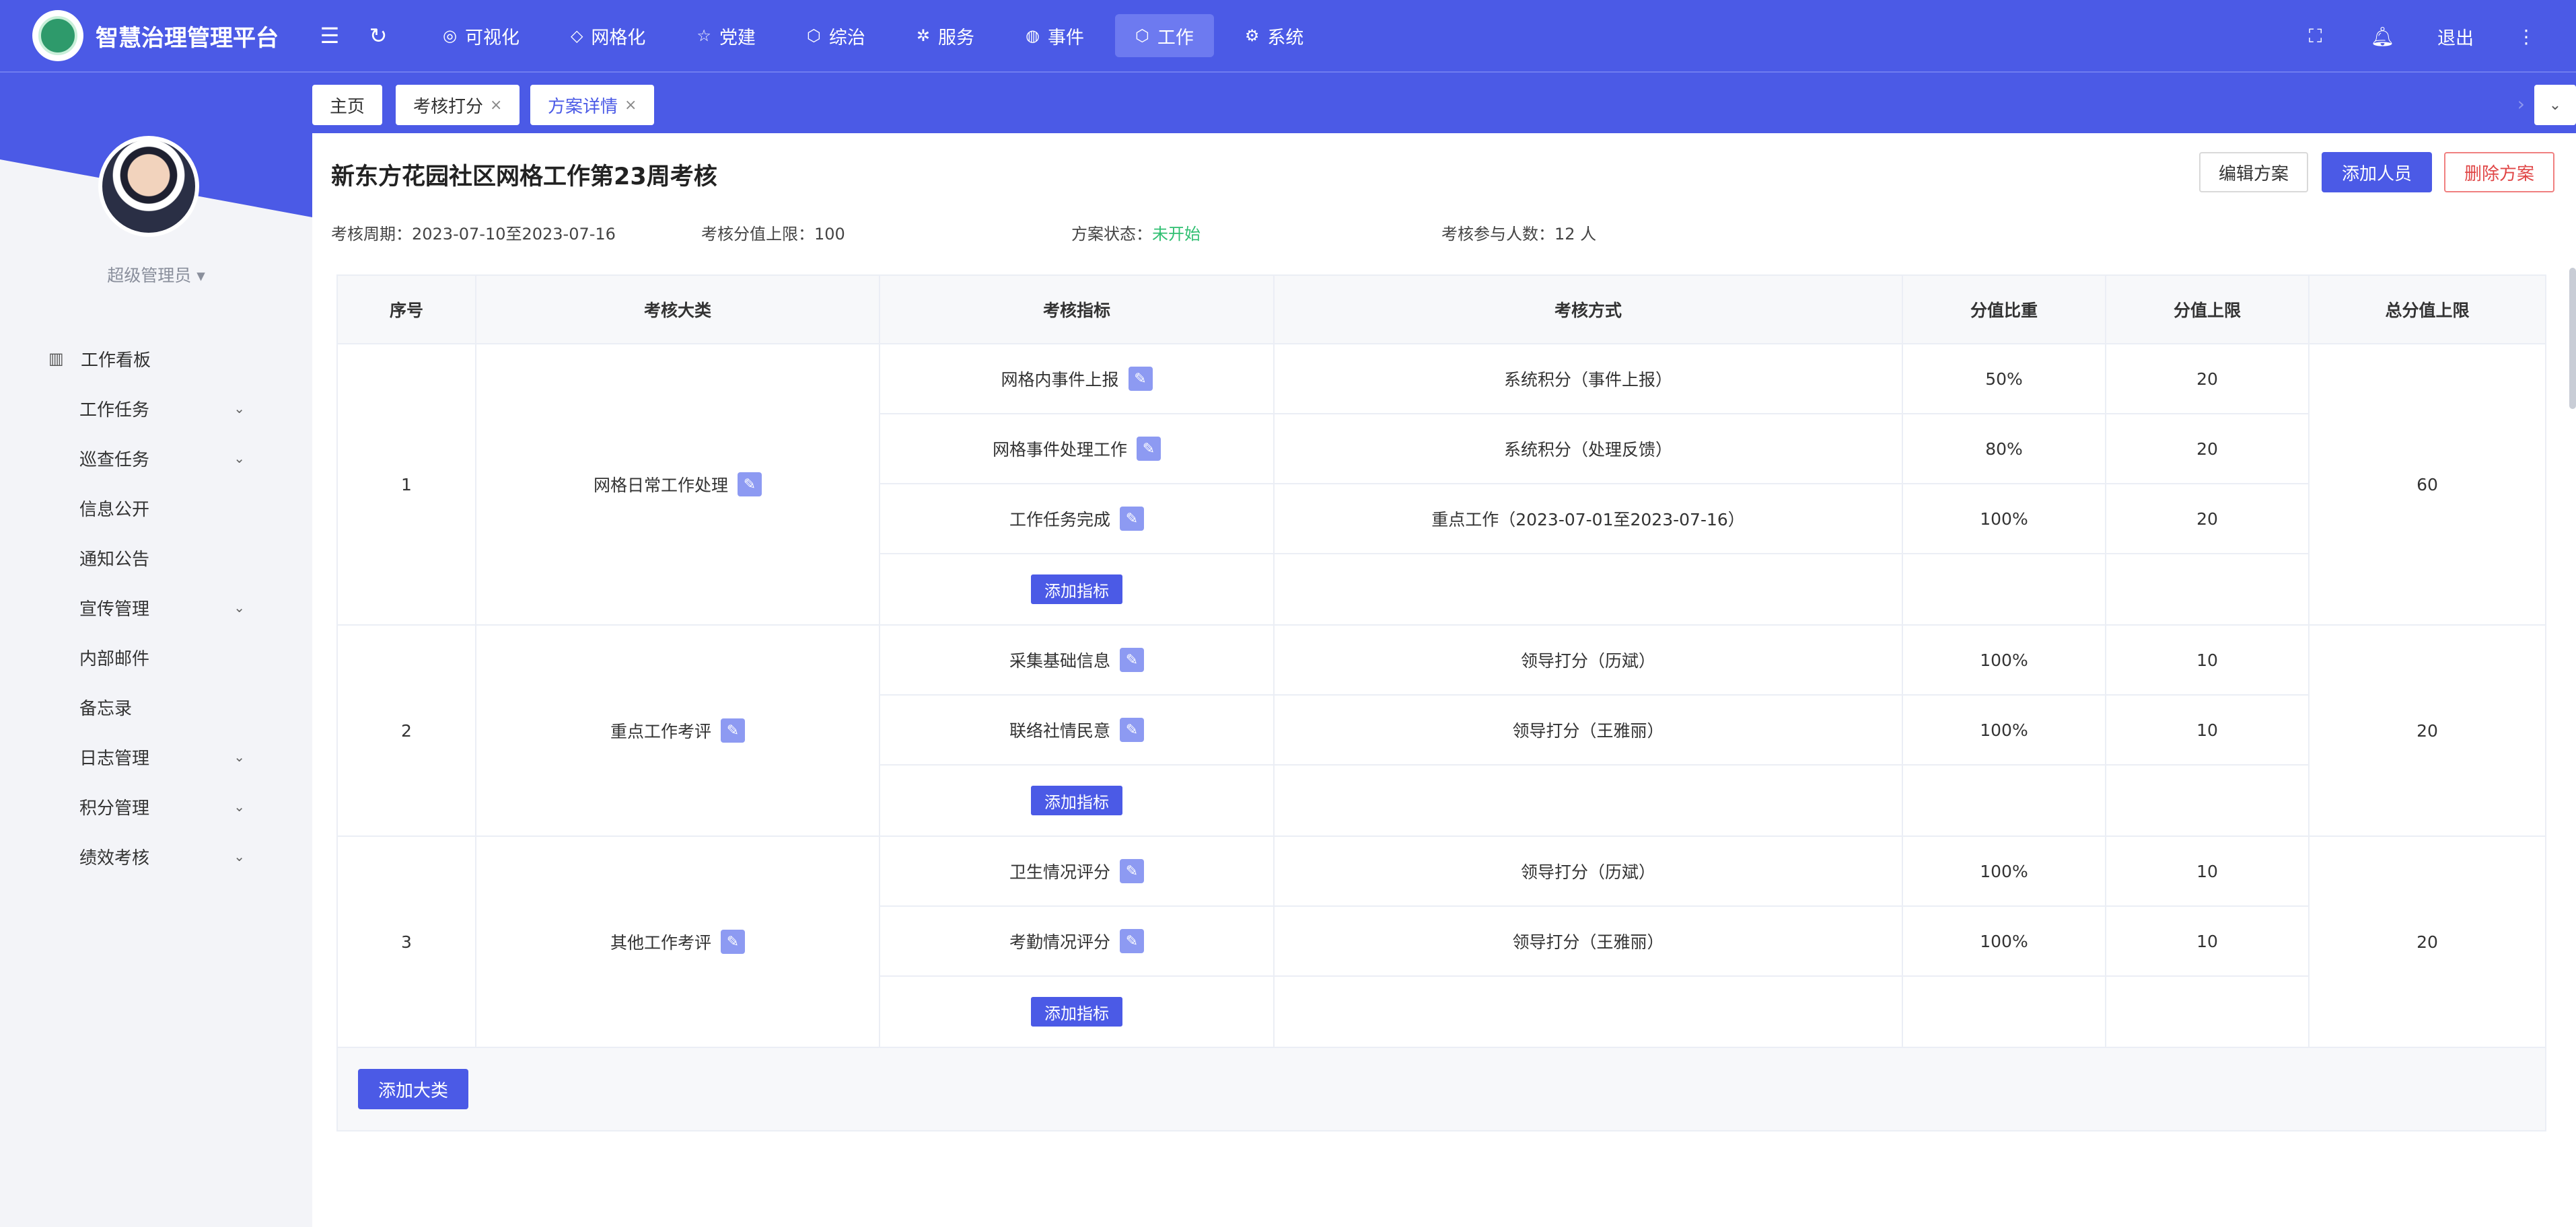  I want to click on bar-chart-icon: ▥, so click(56, 359).